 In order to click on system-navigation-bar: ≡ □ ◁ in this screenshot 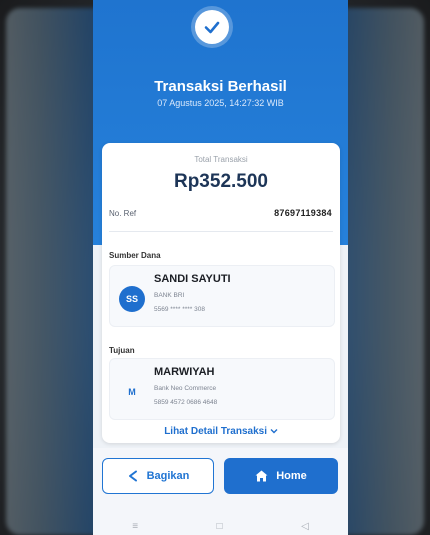, I will do `click(220, 526)`.